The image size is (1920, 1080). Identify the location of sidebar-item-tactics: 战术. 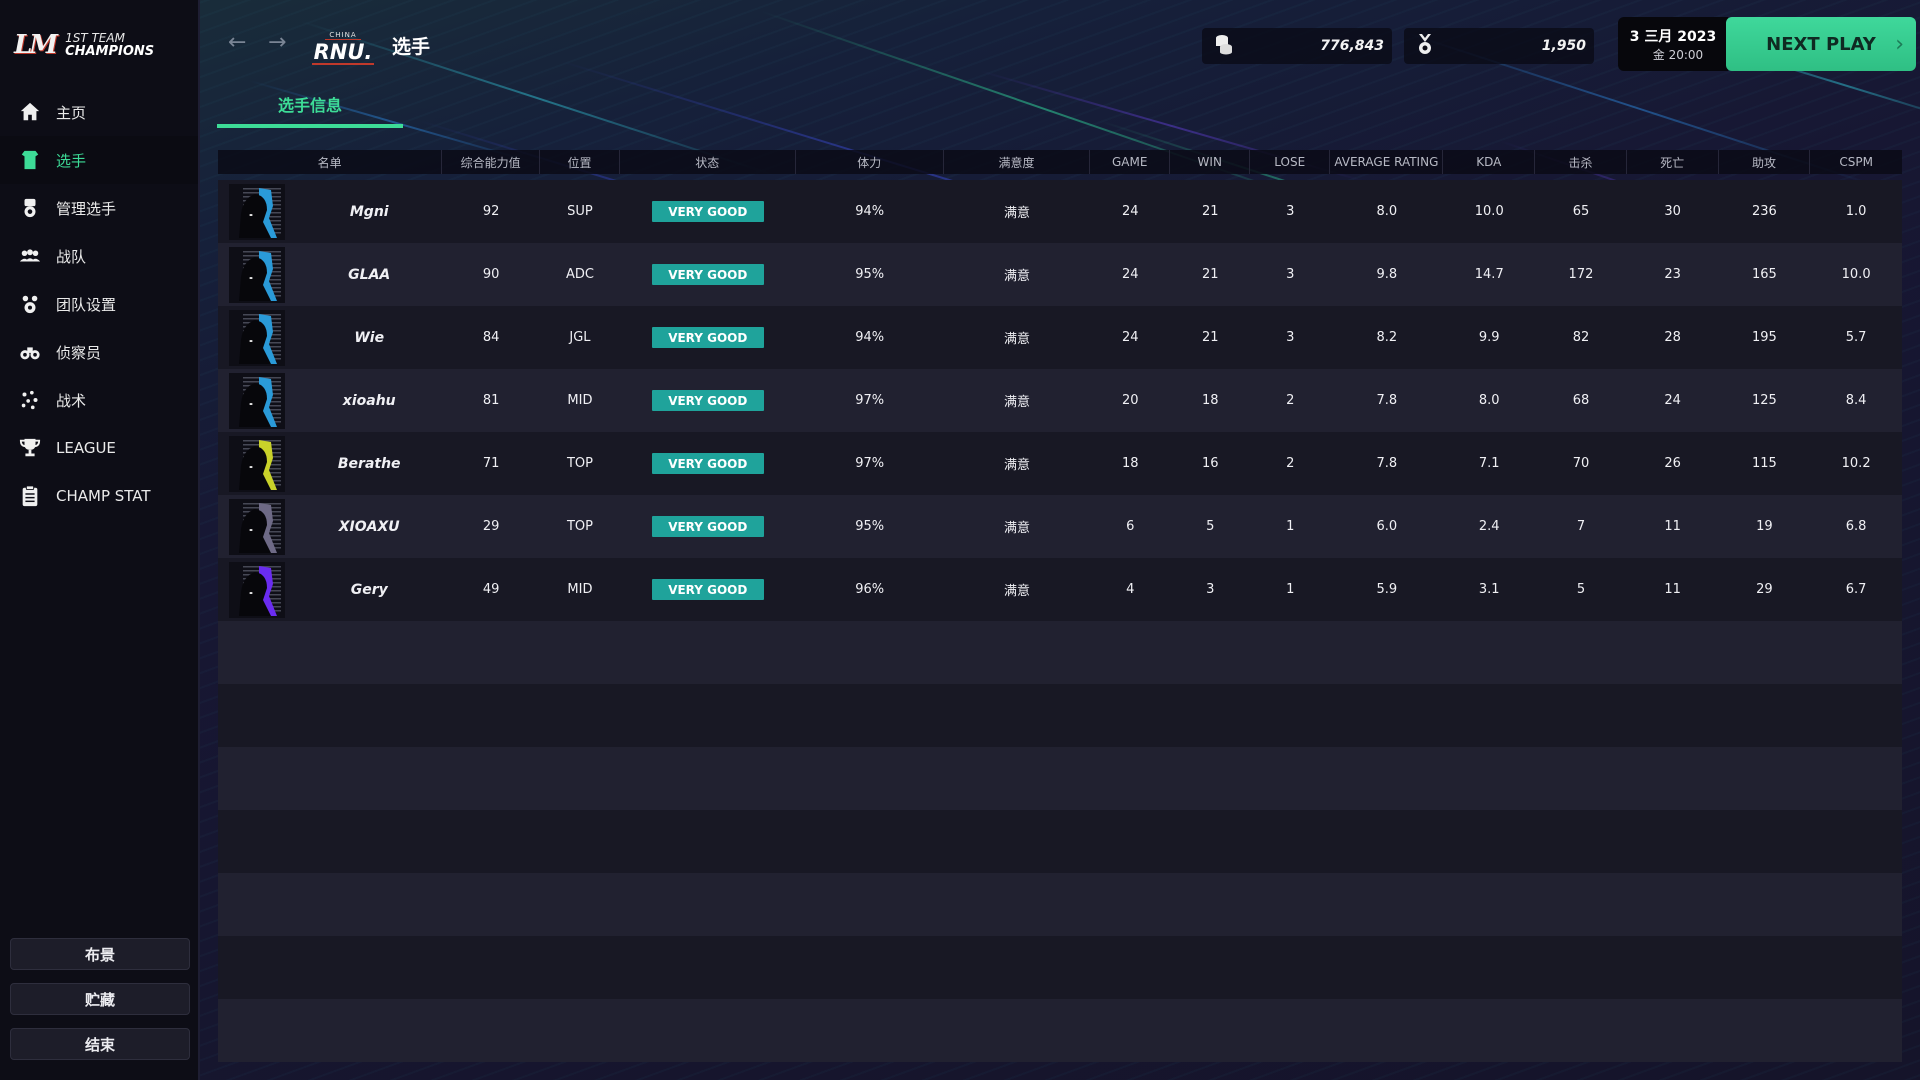
(99, 400).